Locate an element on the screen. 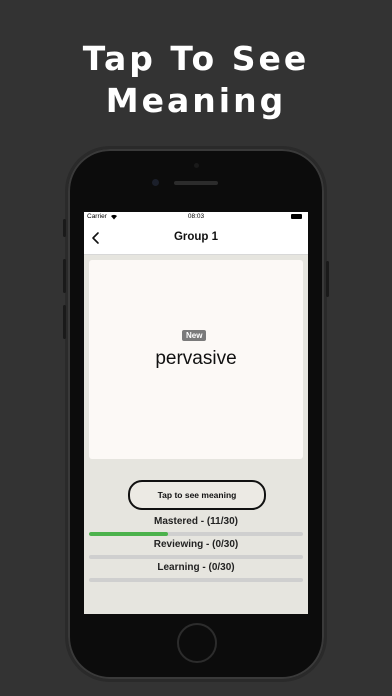 The height and width of the screenshot is (696, 392). learning-label: Learning - (0/30) is located at coordinates (196, 567).